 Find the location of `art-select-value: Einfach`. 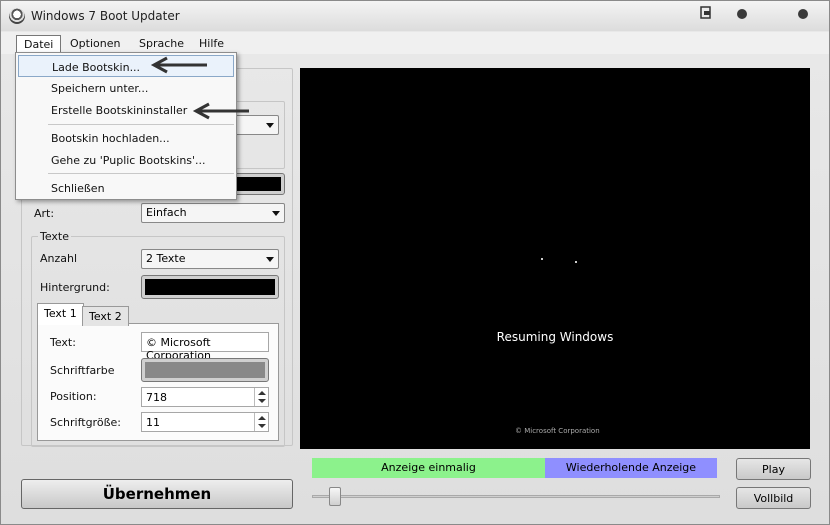

art-select-value: Einfach is located at coordinates (166, 212).